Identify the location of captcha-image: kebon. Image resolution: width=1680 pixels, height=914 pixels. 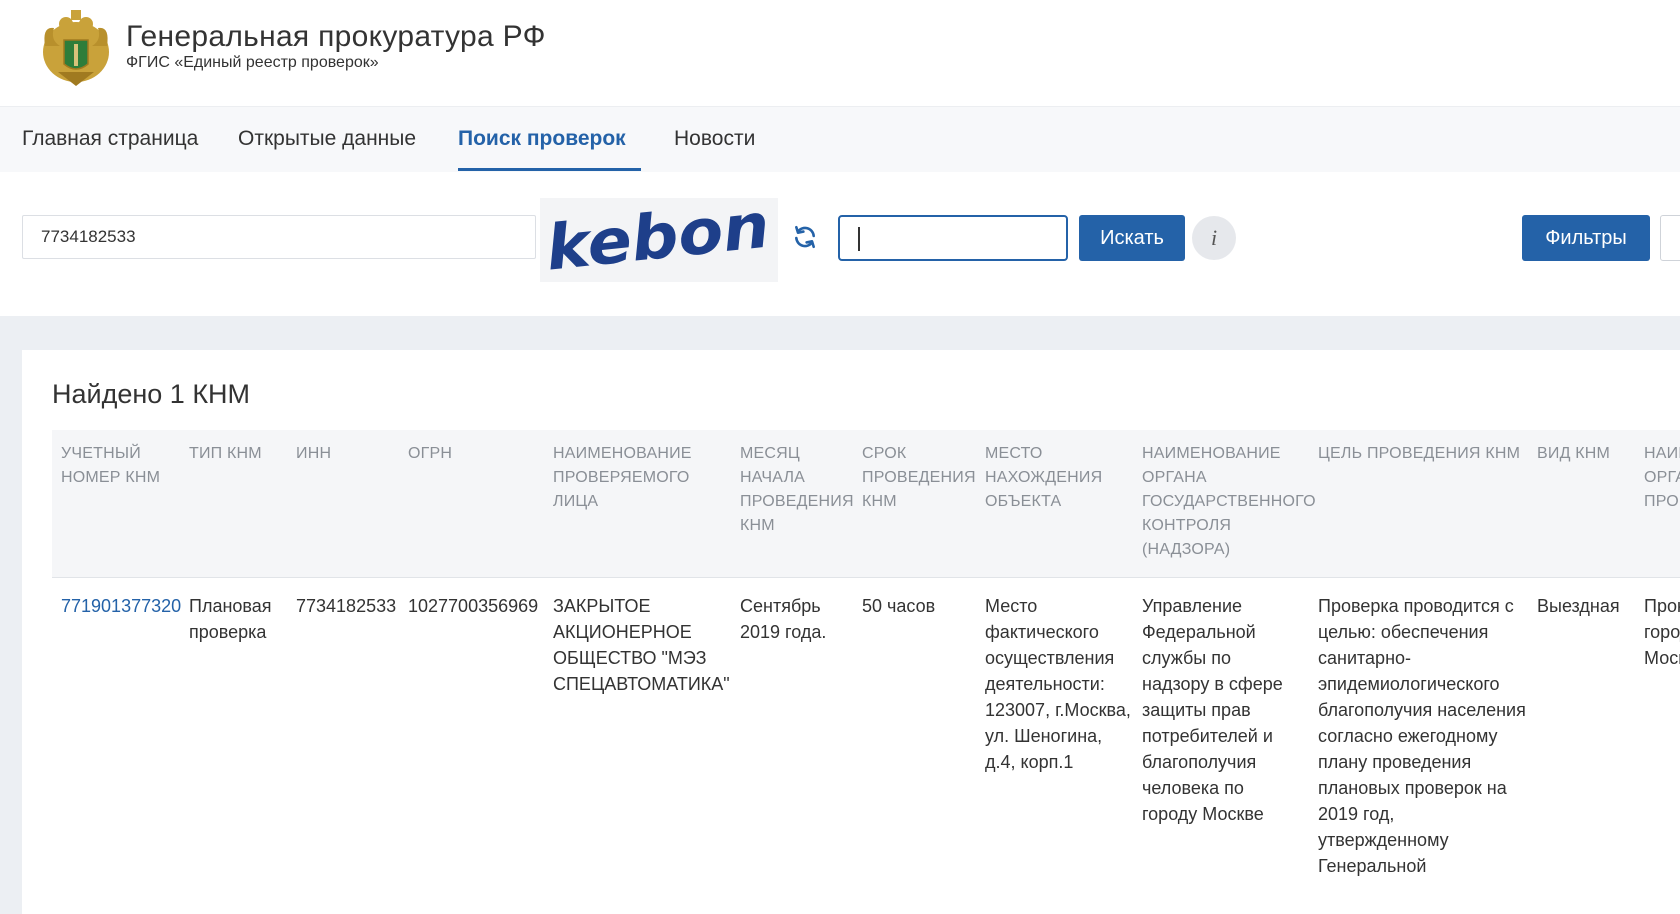
(659, 240).